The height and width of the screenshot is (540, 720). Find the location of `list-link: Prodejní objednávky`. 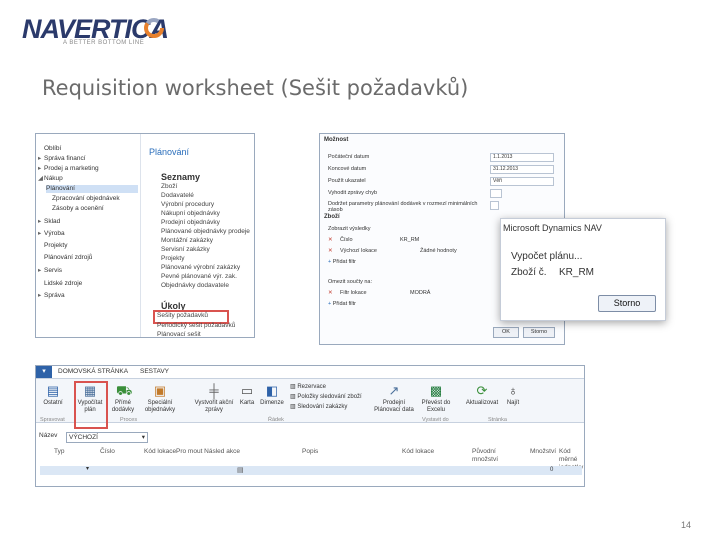

list-link: Prodejní objednávky is located at coordinates (190, 223).